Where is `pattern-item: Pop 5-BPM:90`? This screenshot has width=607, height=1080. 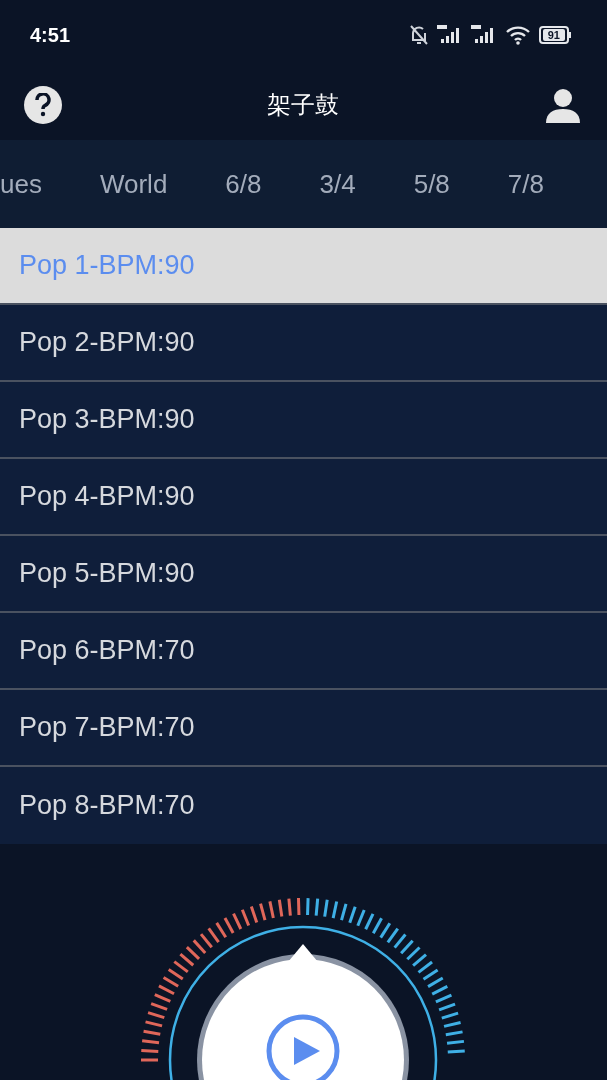
pattern-item: Pop 5-BPM:90 is located at coordinates (303, 574).